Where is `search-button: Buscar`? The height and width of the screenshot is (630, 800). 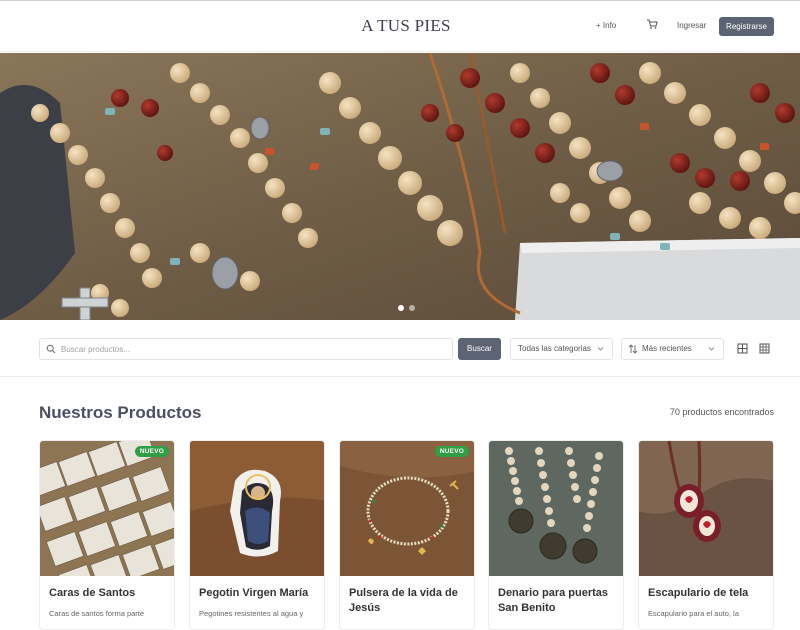 search-button: Buscar is located at coordinates (479, 349).